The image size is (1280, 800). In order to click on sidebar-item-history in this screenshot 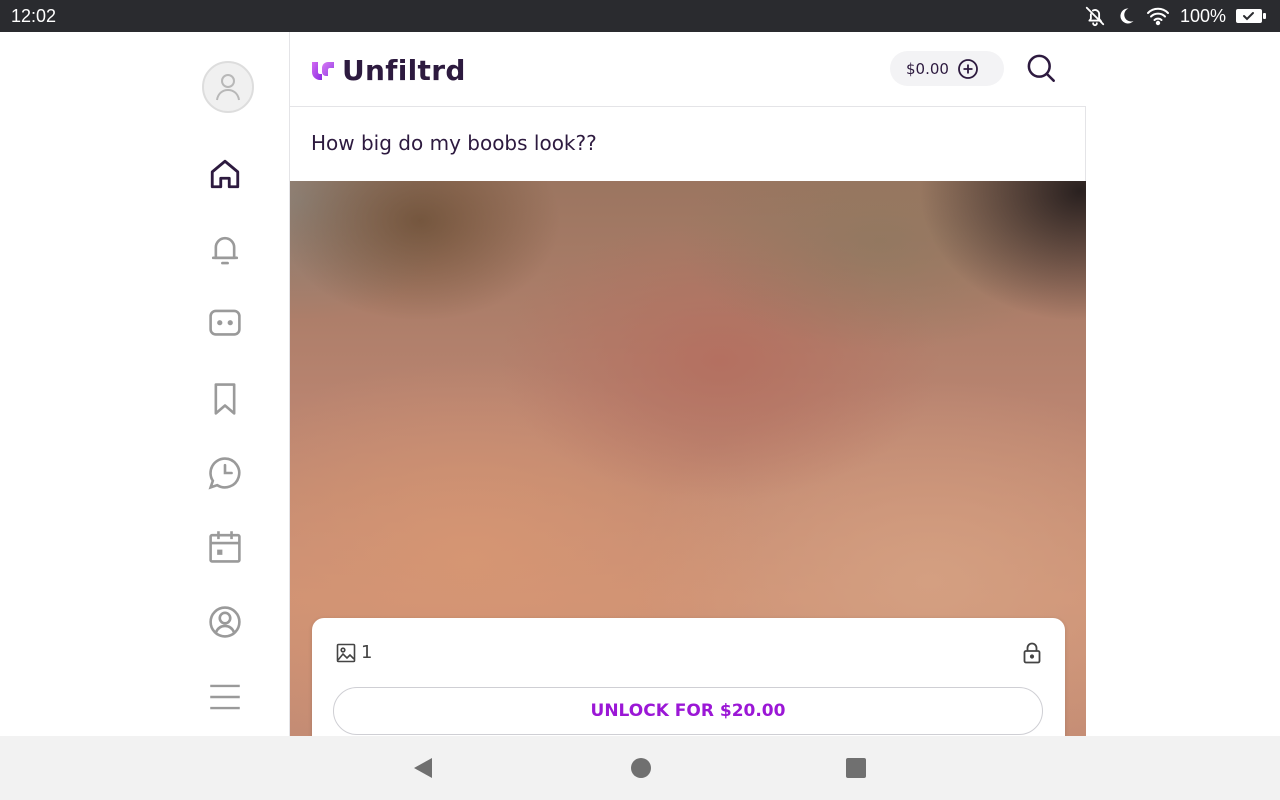, I will do `click(225, 473)`.